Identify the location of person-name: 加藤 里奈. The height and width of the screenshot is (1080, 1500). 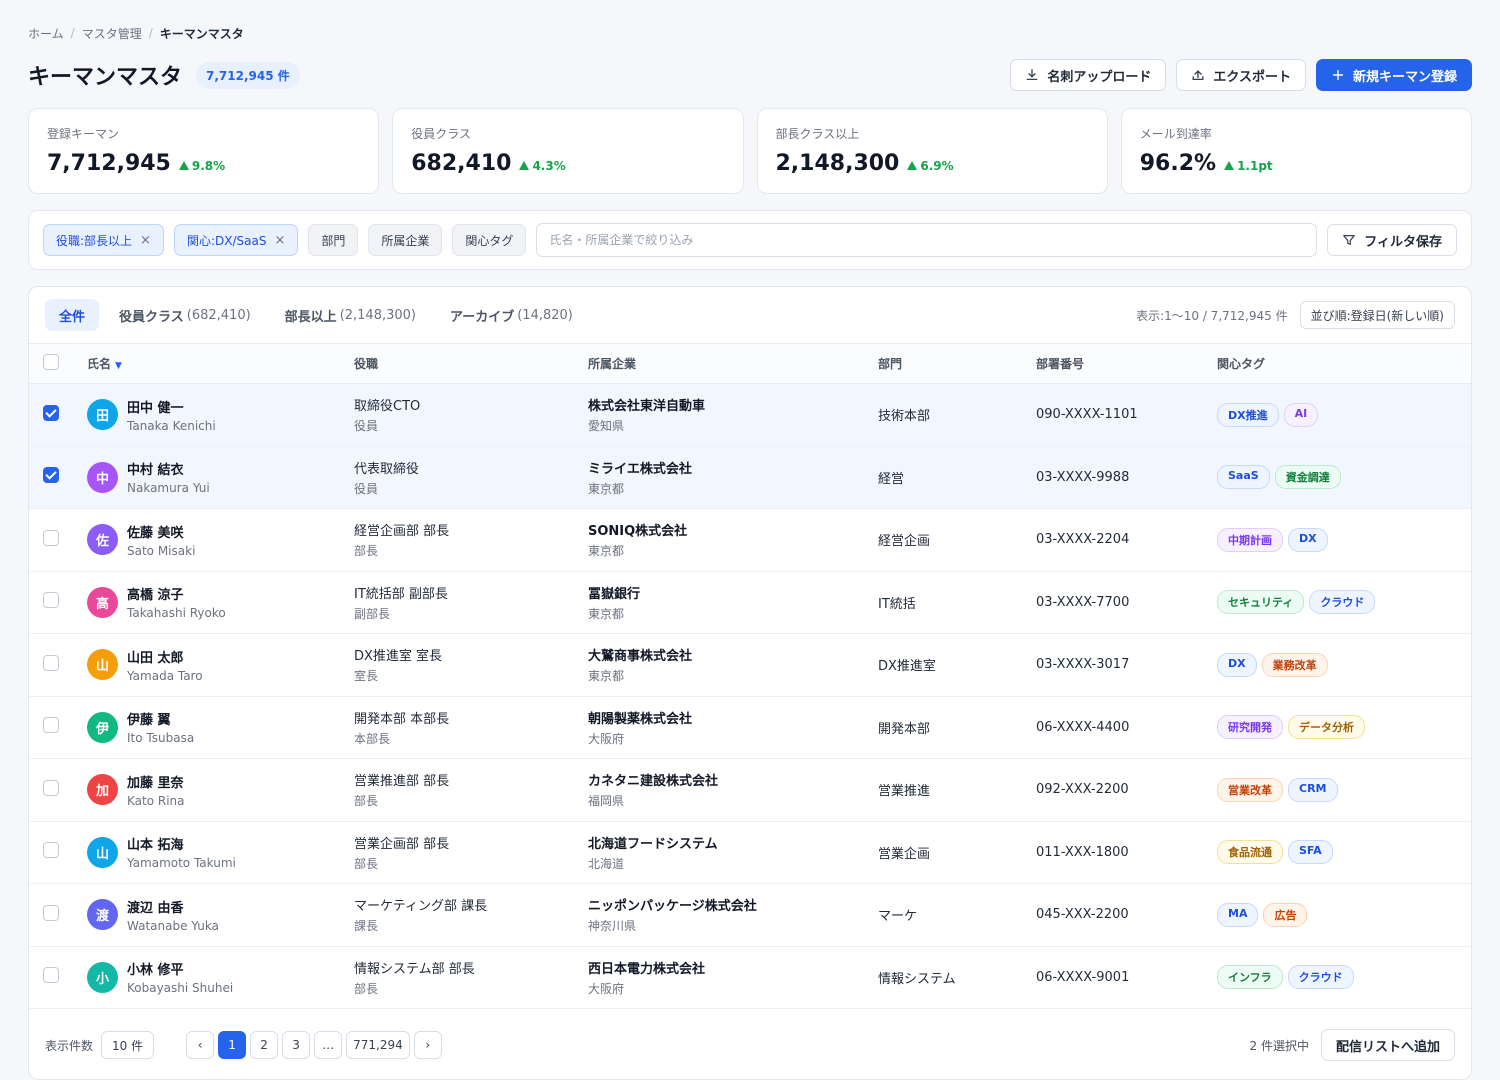
(156, 781).